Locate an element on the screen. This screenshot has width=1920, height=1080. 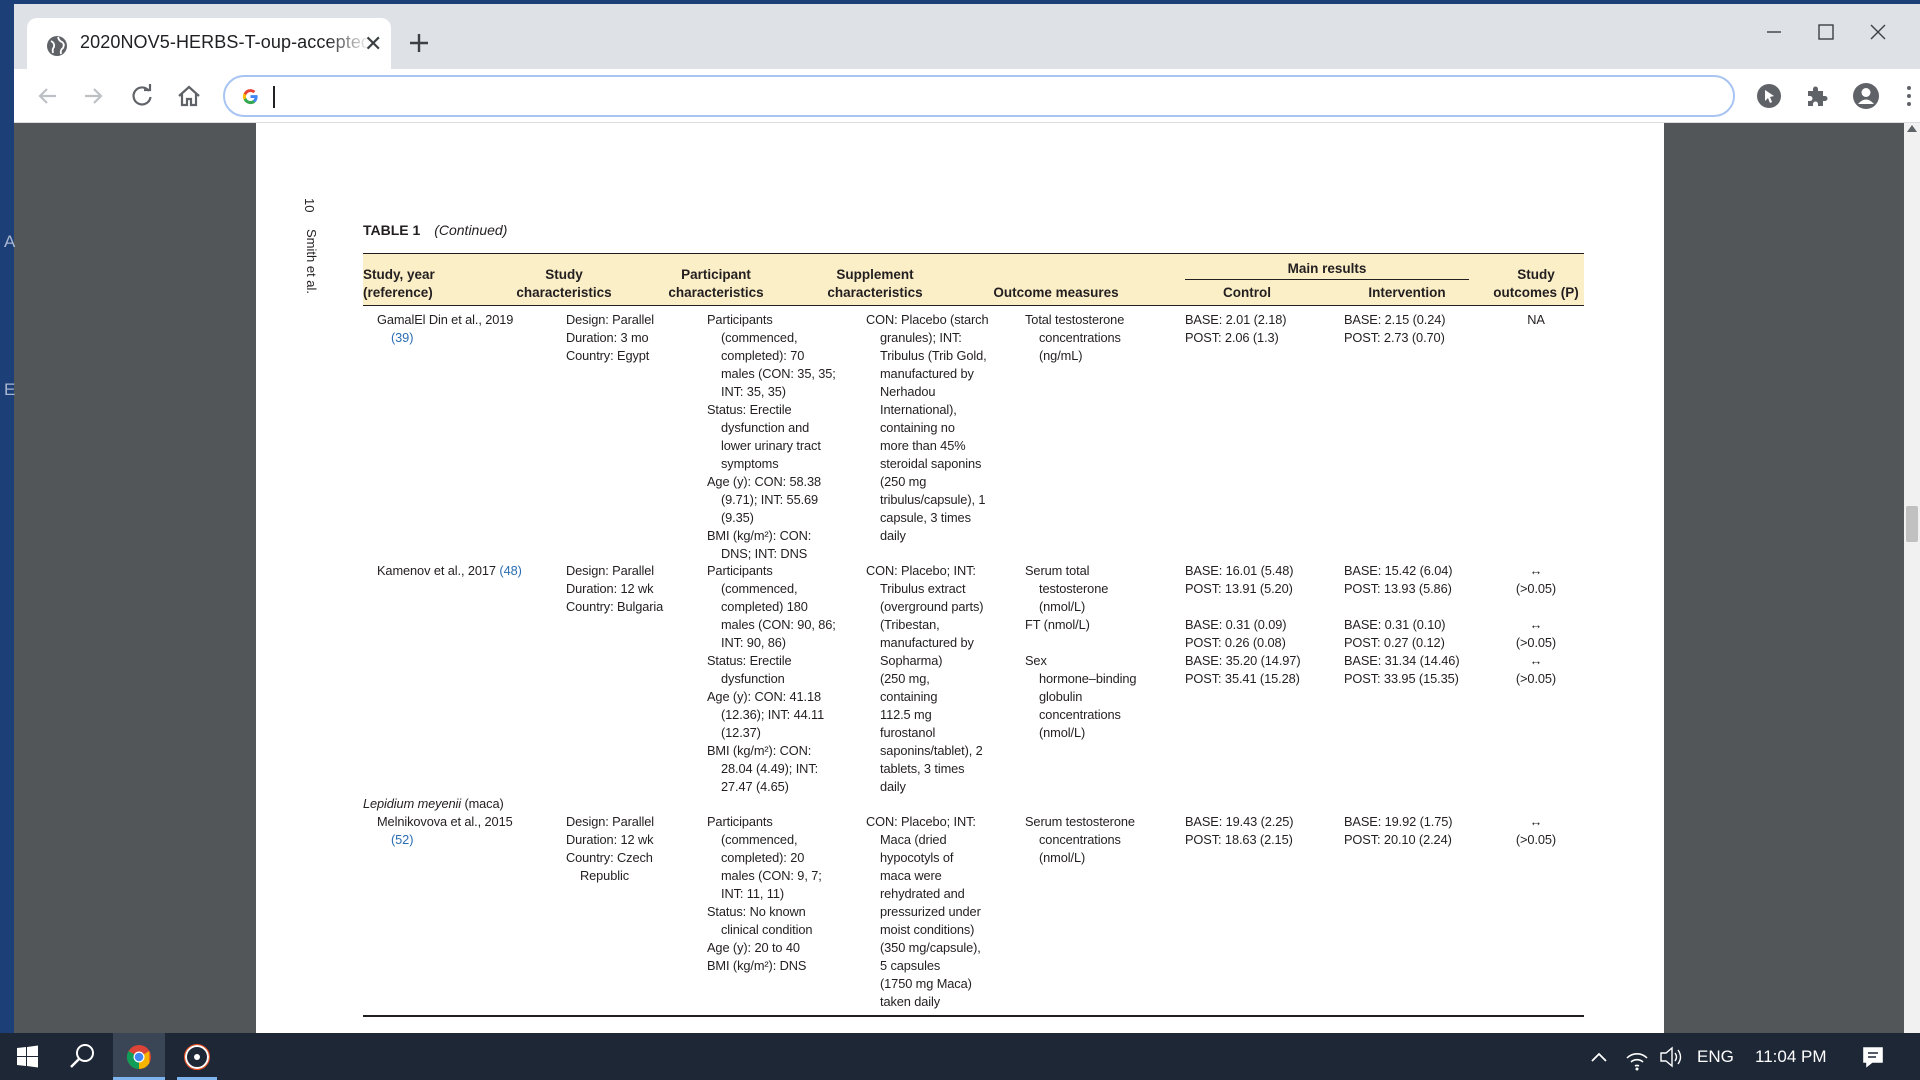
taskbar: ENG 11:04 PM is located at coordinates (960, 1056).